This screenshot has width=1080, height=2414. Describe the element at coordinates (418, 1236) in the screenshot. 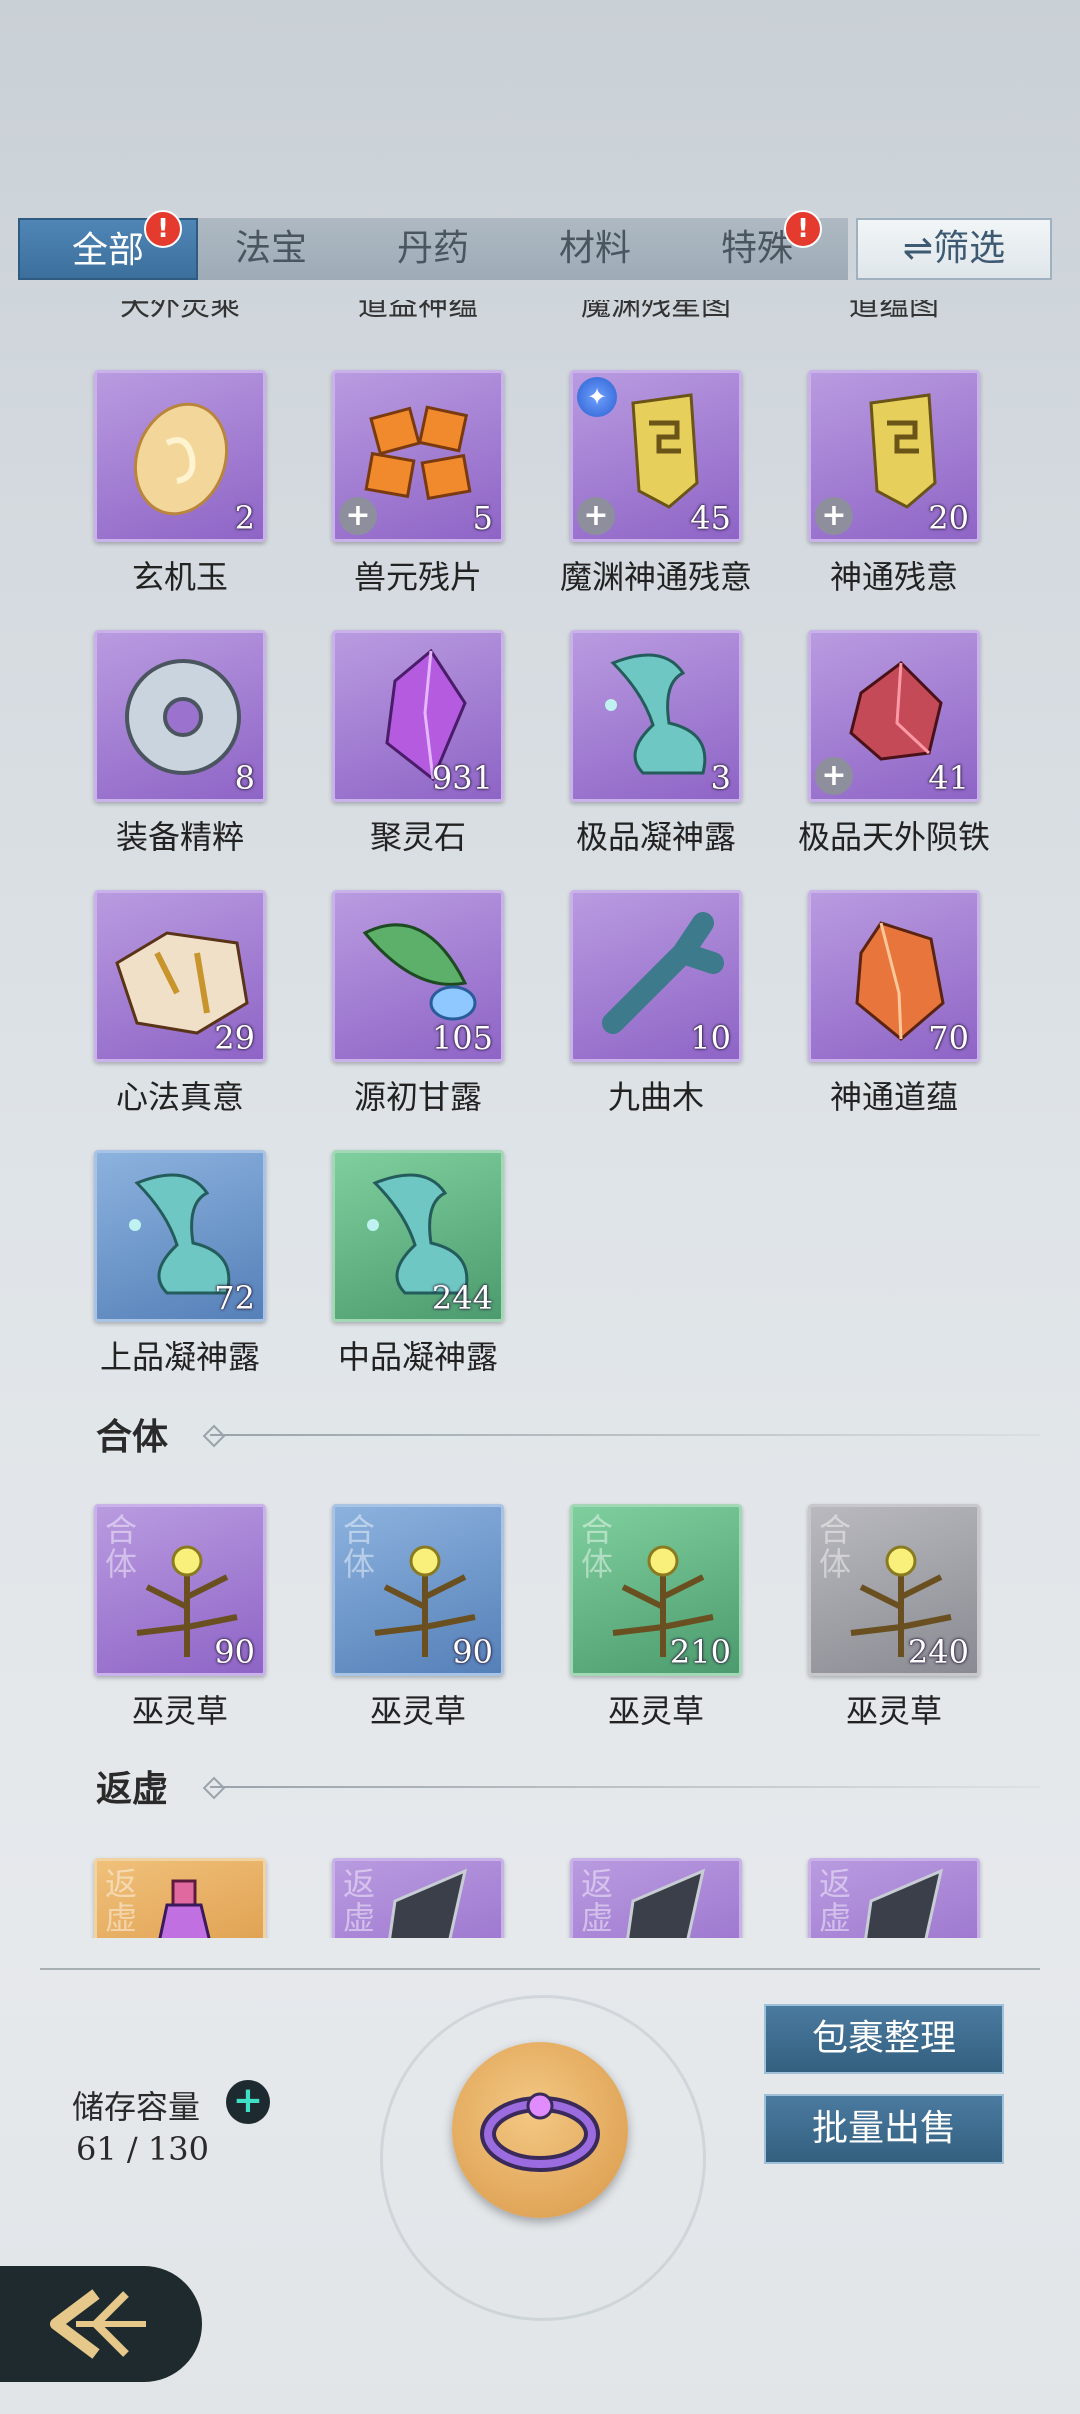

I see `item-tile: 244` at that location.